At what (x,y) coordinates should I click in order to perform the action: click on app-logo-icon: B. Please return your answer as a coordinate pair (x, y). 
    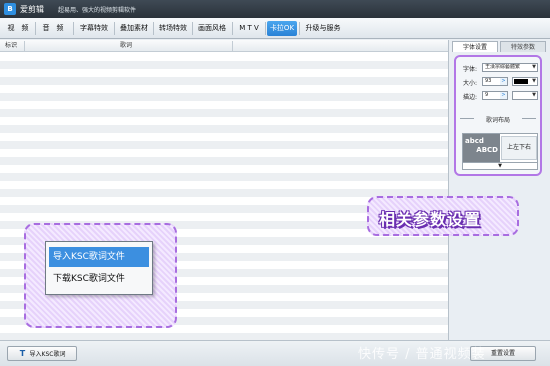
    Looking at the image, I should click on (10, 9).